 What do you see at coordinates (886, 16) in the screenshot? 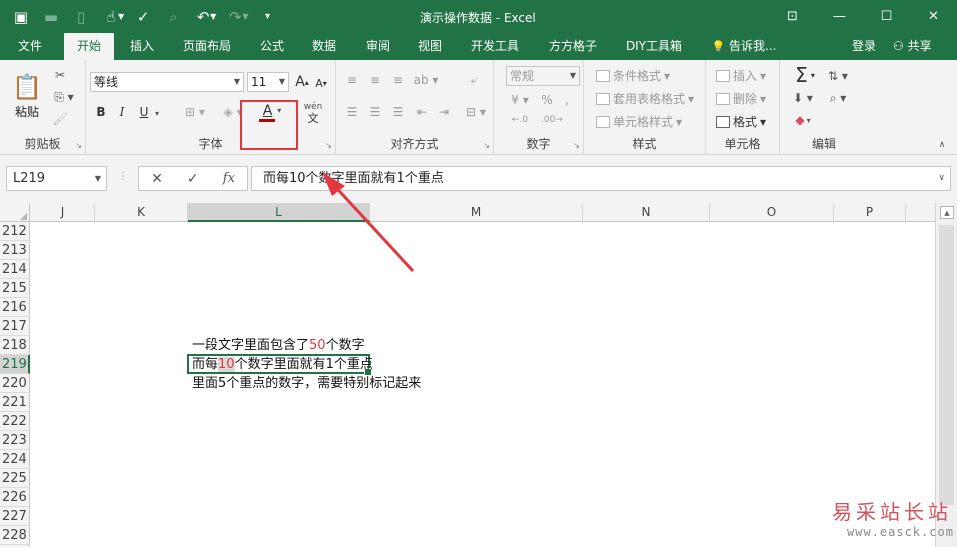
I see `maximize-icon: ☐` at bounding box center [886, 16].